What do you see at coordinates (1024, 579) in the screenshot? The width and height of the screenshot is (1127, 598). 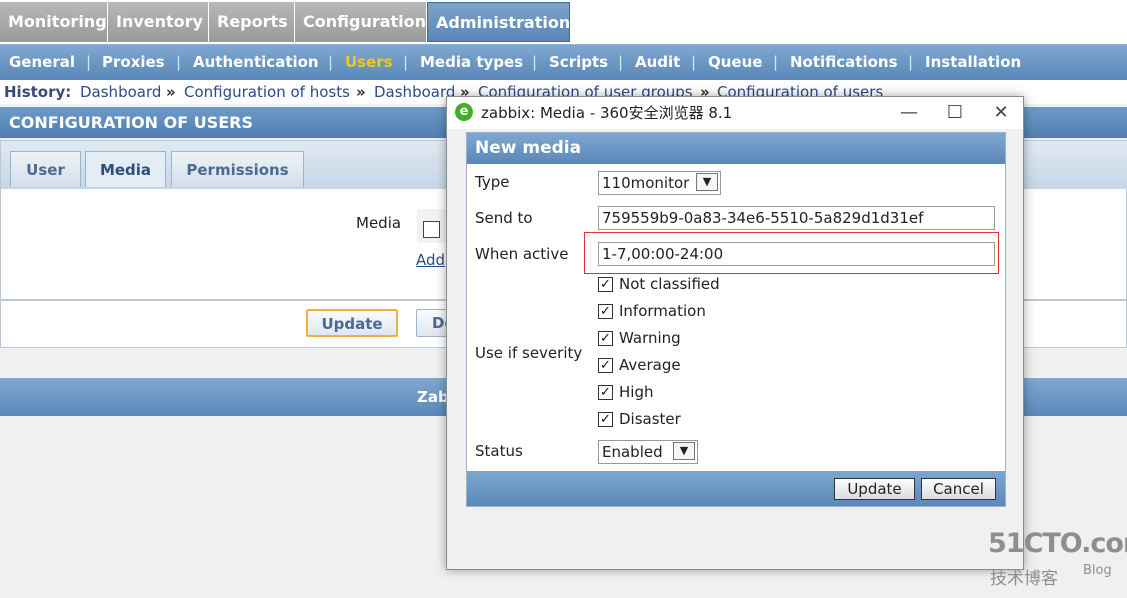 I see `watermark-subtitle: 技术博客` at bounding box center [1024, 579].